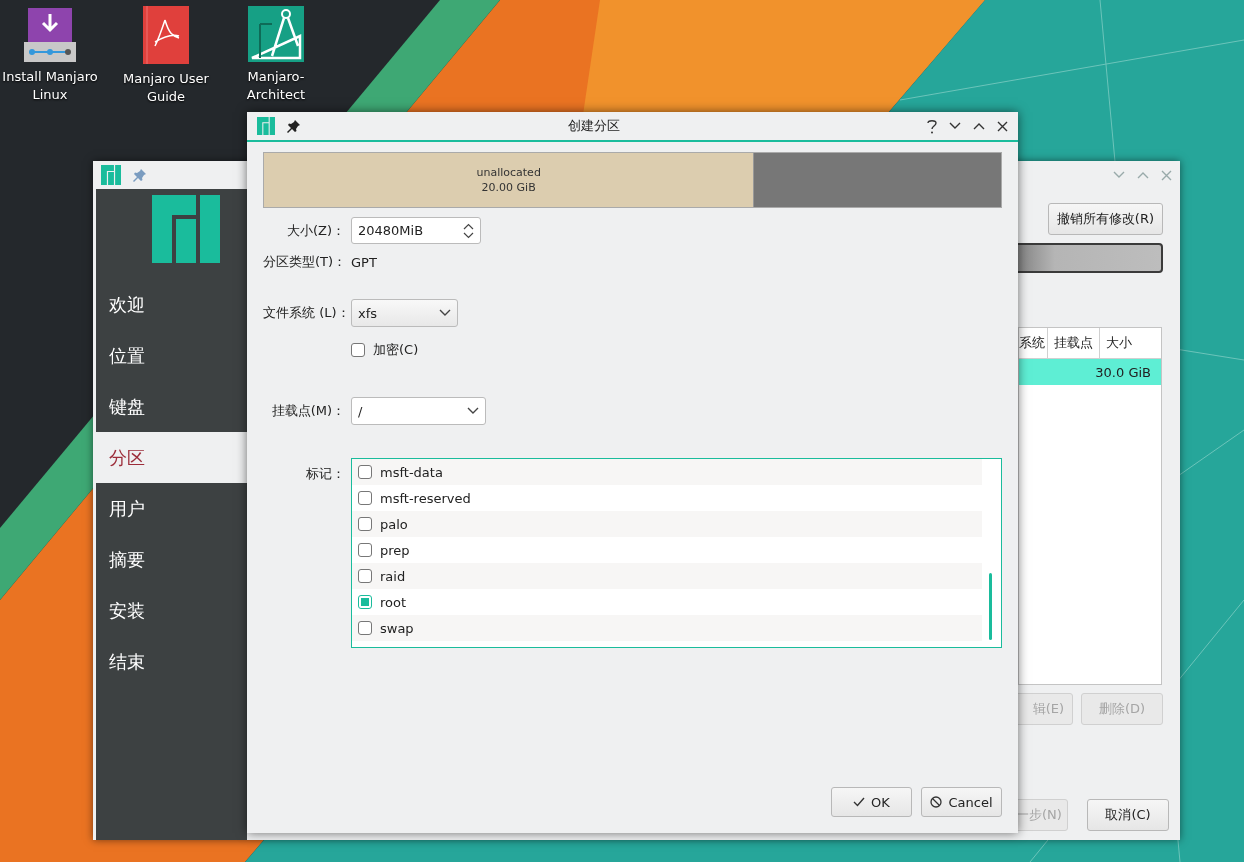 The height and width of the screenshot is (862, 1244). Describe the element at coordinates (393, 576) in the screenshot. I see `flag-label: raid` at that location.